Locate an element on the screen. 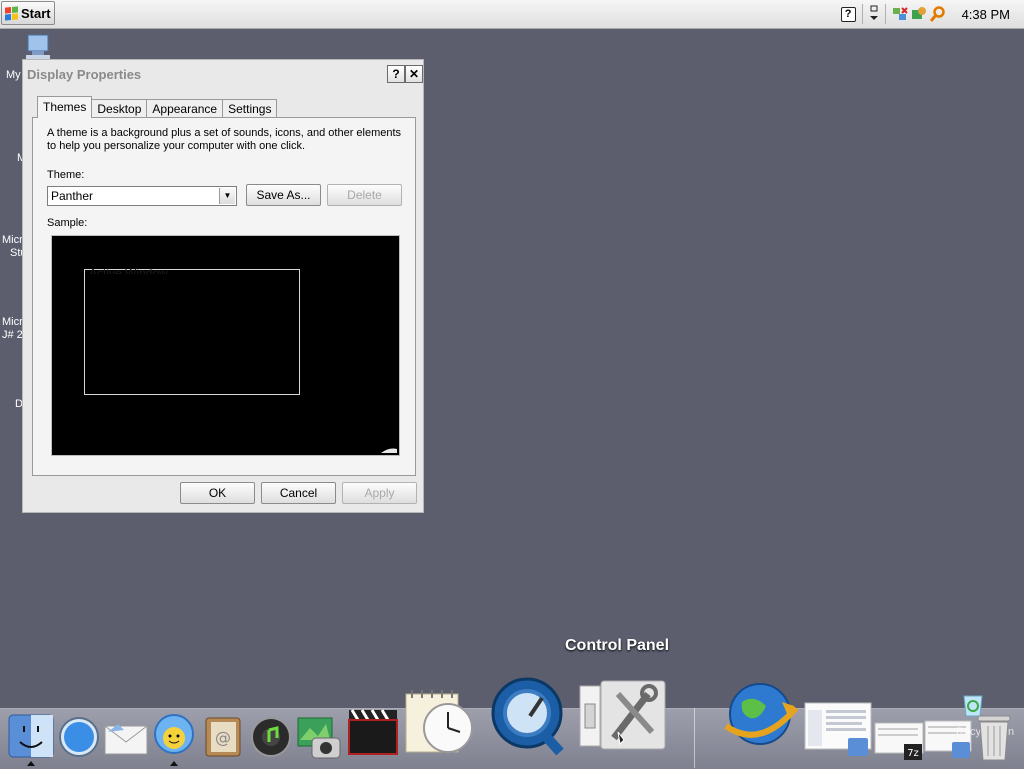 This screenshot has width=1024, height=769. system-tray: ? 4:38 PM is located at coordinates (932, 14).